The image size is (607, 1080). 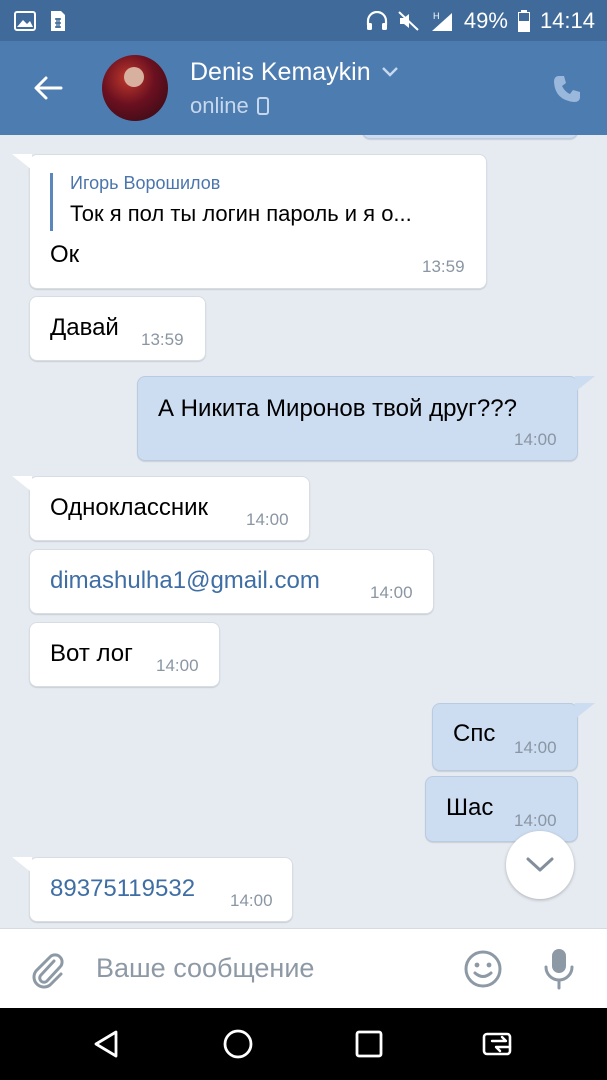 What do you see at coordinates (409, 20) in the screenshot?
I see `mute-icon` at bounding box center [409, 20].